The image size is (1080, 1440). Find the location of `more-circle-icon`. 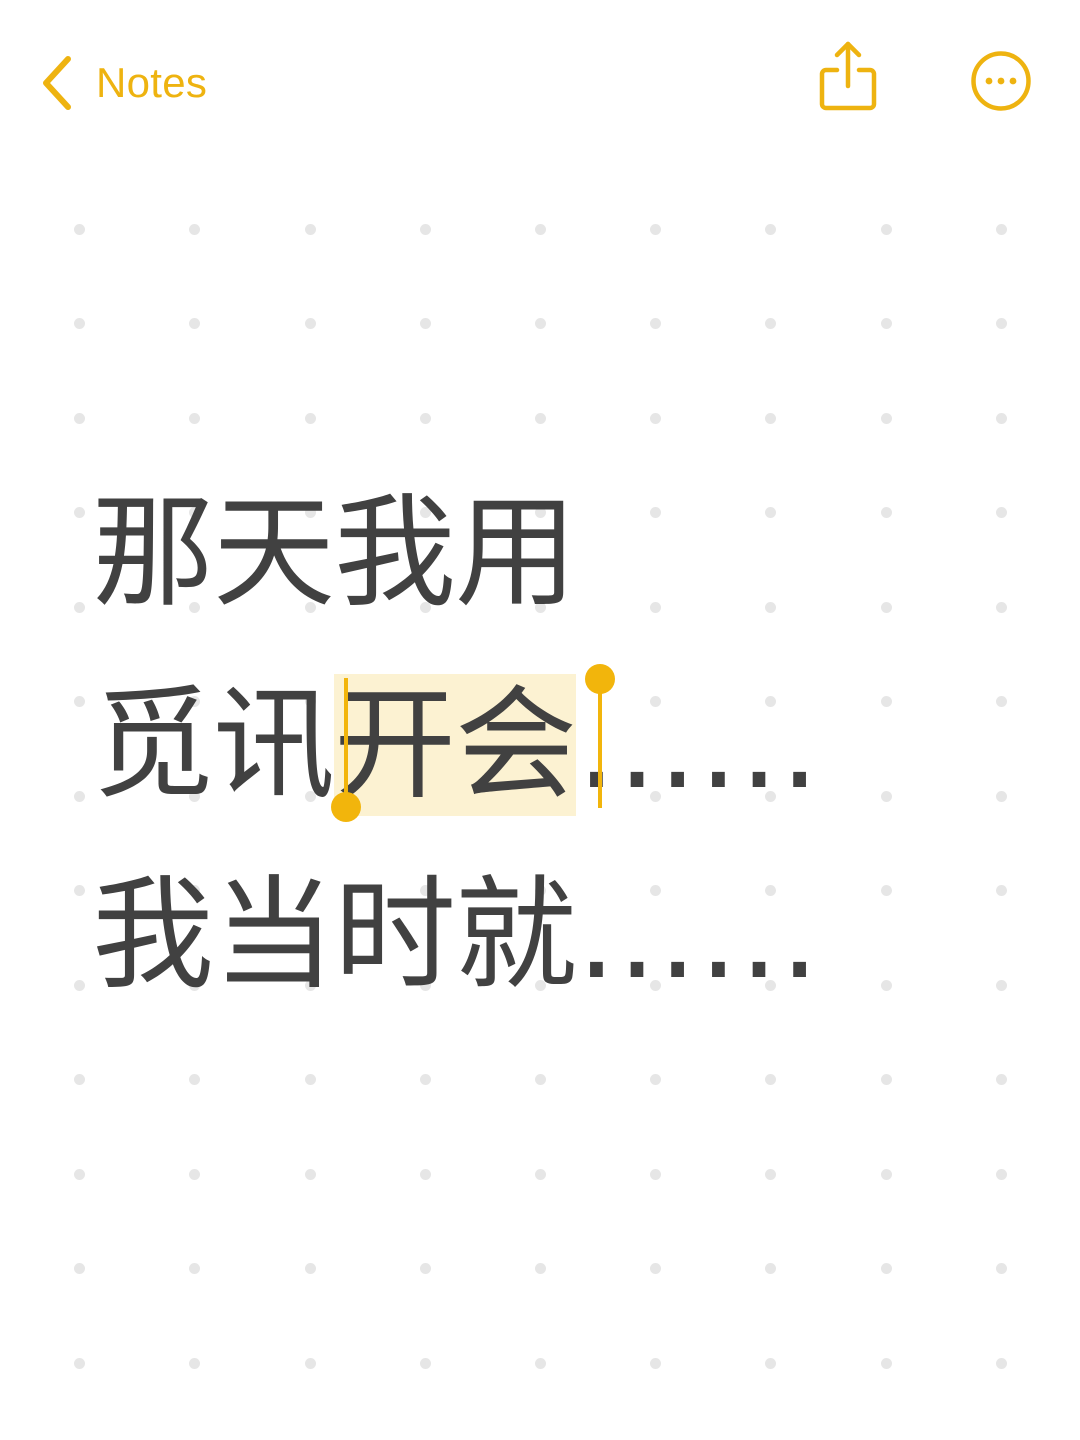

more-circle-icon is located at coordinates (1001, 81).